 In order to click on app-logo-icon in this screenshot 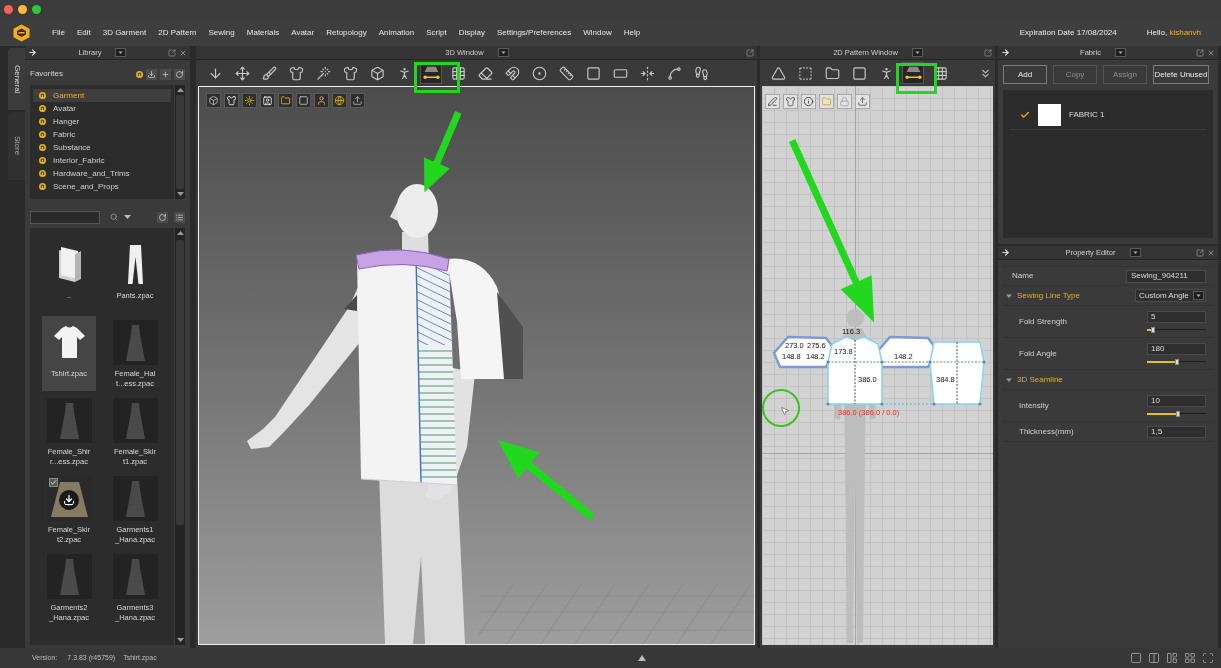, I will do `click(21, 32)`.